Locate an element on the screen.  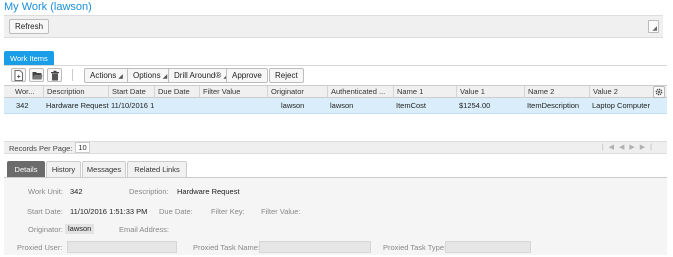
top-toolbar: Refresh ◢ is located at coordinates (333, 26).